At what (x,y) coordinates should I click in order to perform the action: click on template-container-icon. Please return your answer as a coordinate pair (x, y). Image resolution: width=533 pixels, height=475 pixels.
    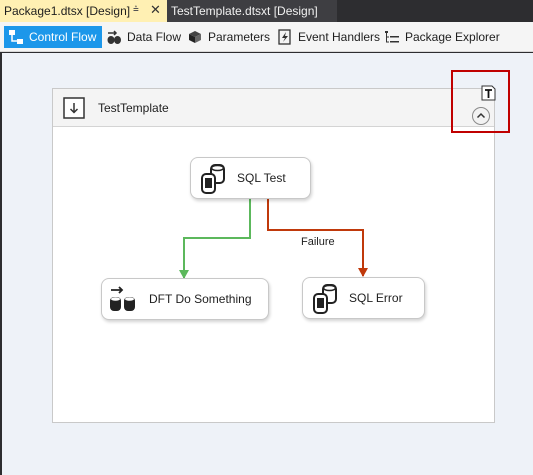
    Looking at the image, I should click on (74, 108).